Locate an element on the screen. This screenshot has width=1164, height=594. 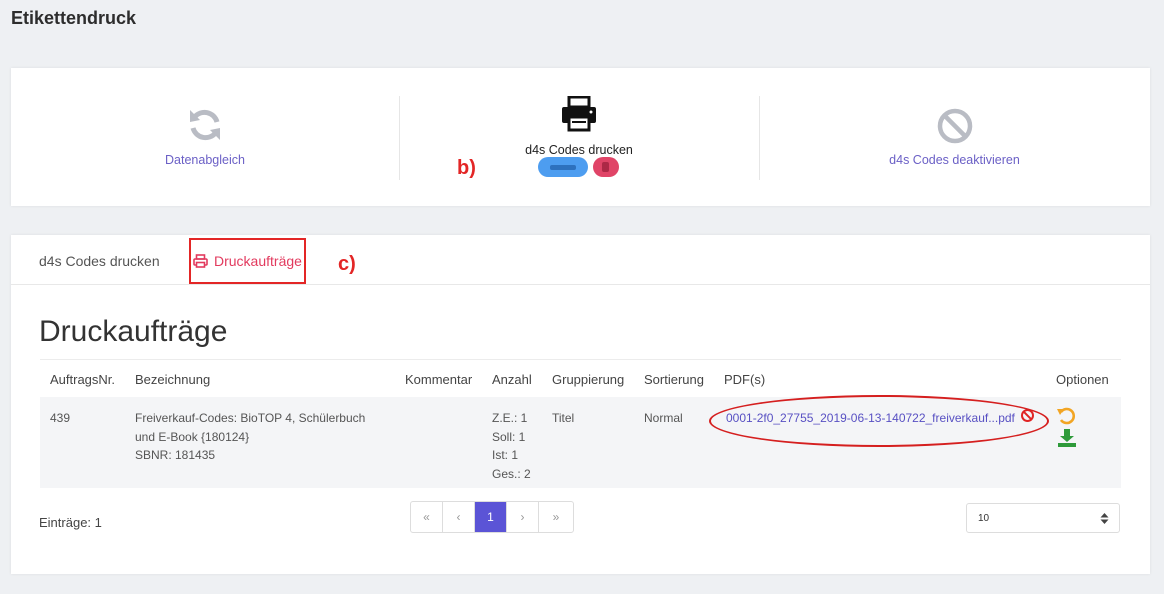
prev-page-button: ‹ is located at coordinates (459, 517).